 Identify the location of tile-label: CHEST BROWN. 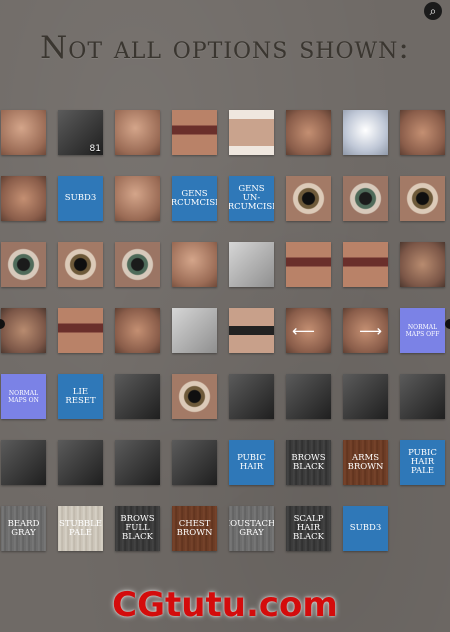
(194, 528).